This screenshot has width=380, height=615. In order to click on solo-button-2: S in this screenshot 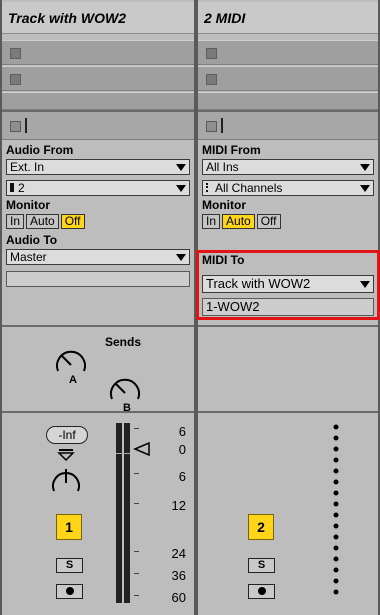, I will do `click(261, 565)`.